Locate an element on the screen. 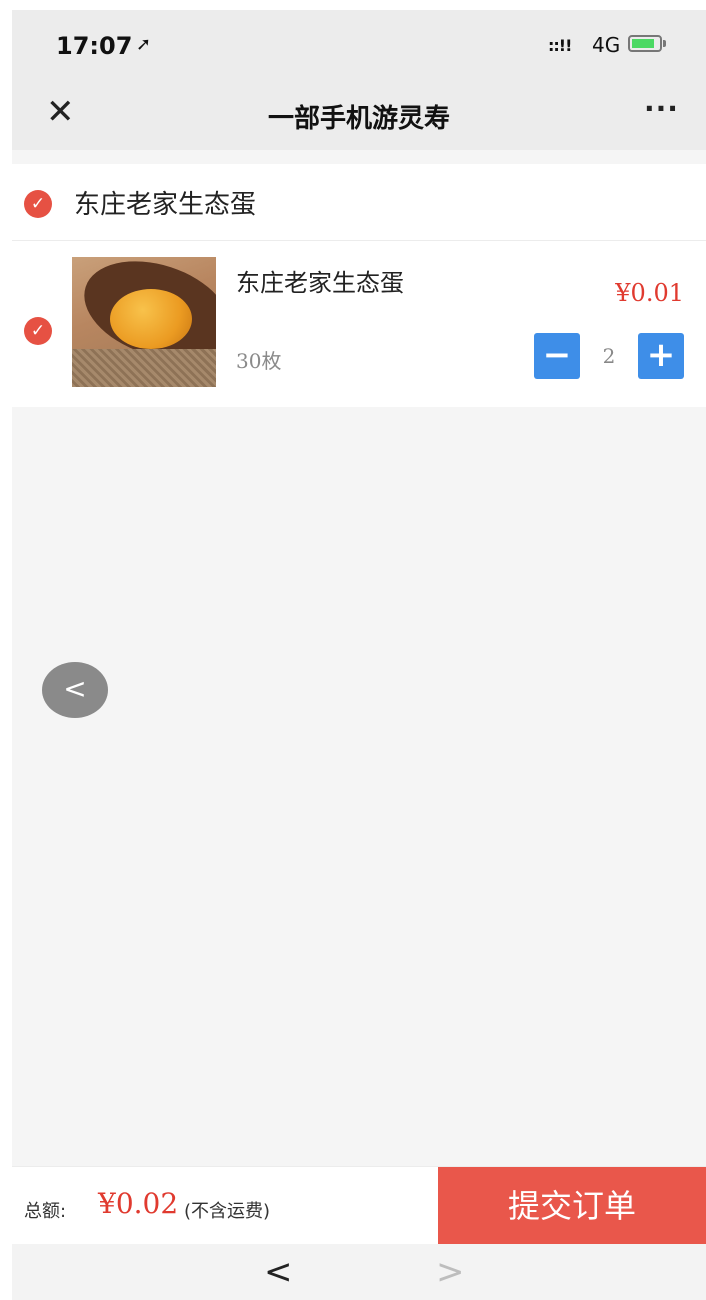  browser-back-button: < is located at coordinates (278, 1272).